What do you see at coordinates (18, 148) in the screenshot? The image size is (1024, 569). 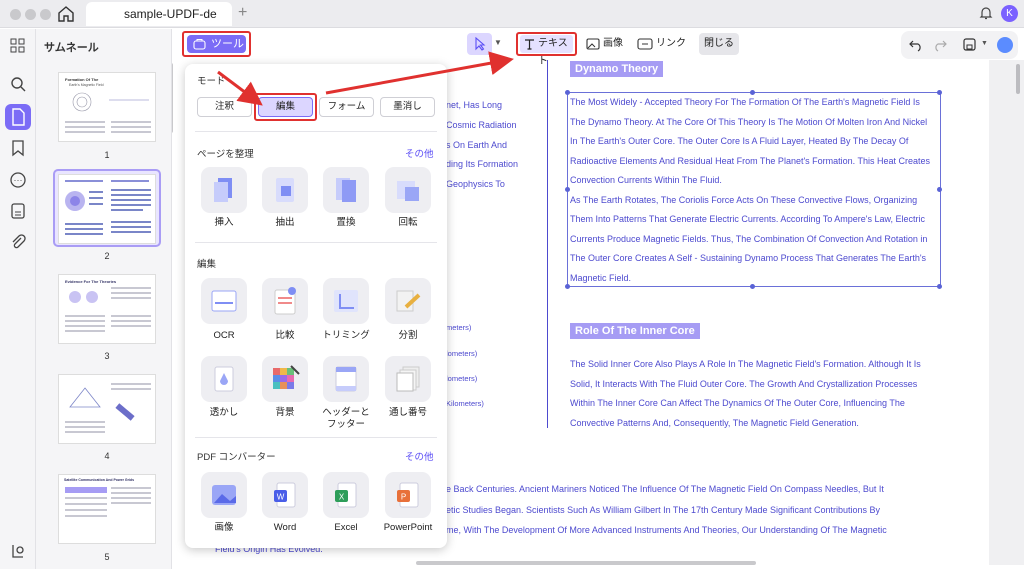 I see `bookmark-icon` at bounding box center [18, 148].